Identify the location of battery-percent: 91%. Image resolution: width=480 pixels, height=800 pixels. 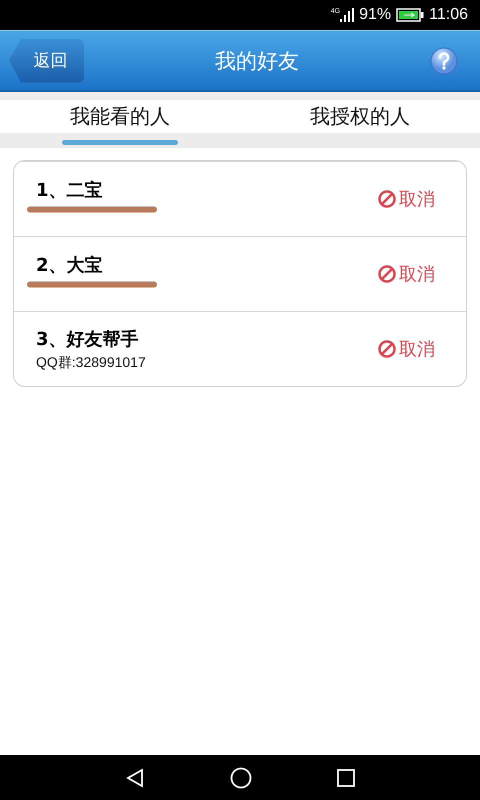
(375, 15).